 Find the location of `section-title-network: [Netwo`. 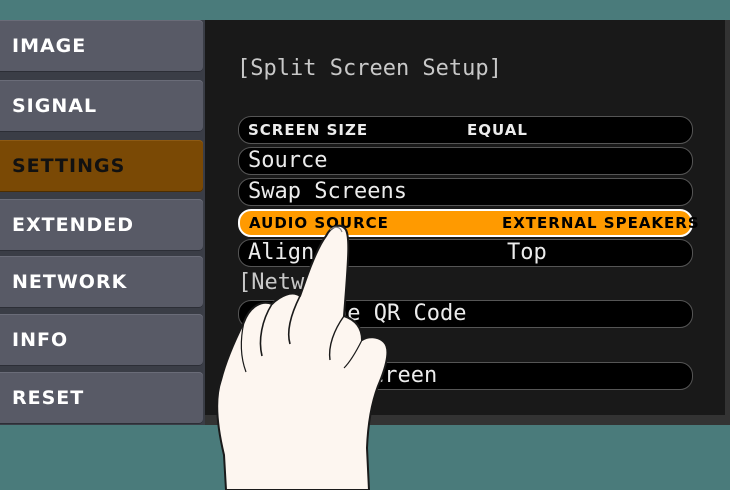

section-title-network: [Netwo is located at coordinates (278, 282).